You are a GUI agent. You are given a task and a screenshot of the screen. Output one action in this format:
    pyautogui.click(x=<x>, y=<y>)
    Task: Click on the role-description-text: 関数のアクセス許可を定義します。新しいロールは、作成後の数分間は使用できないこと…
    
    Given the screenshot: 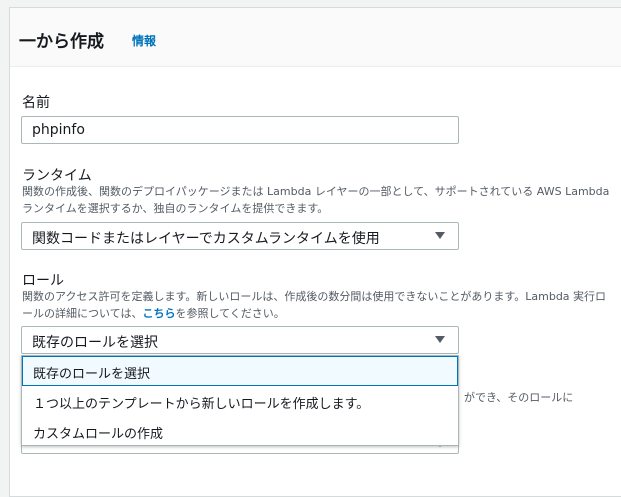 What is the action you would take?
    pyautogui.click(x=314, y=305)
    